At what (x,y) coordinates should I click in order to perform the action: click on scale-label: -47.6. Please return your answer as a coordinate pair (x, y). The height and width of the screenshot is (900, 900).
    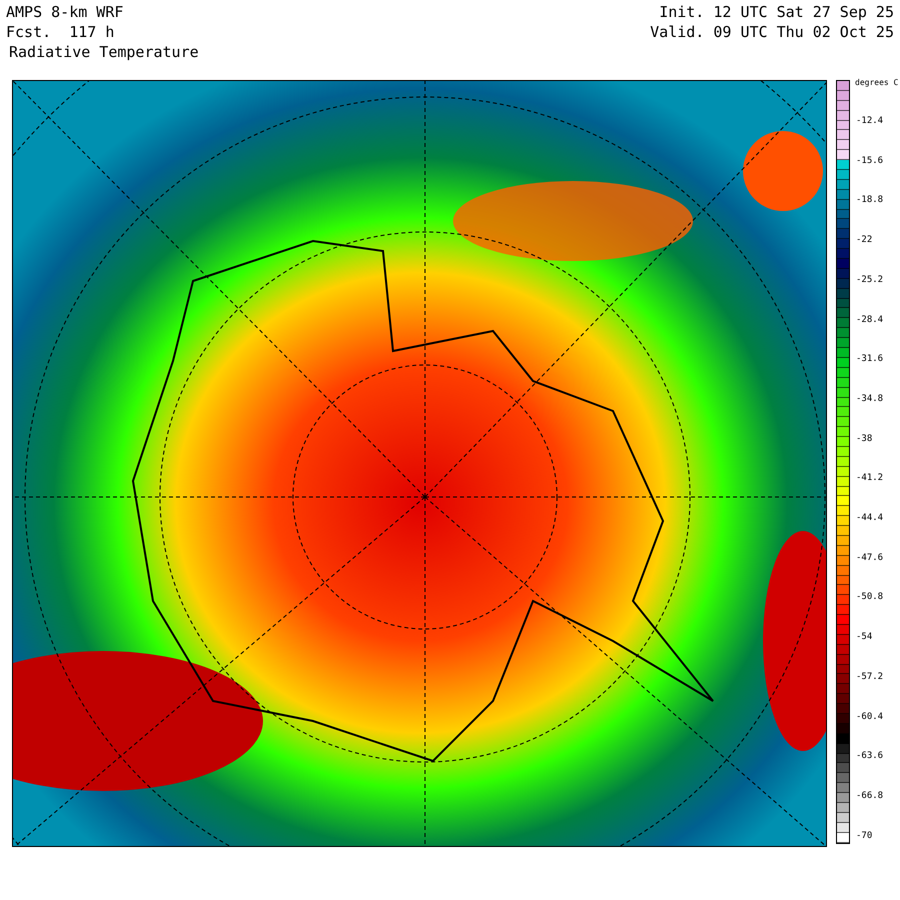
    Looking at the image, I should click on (870, 557).